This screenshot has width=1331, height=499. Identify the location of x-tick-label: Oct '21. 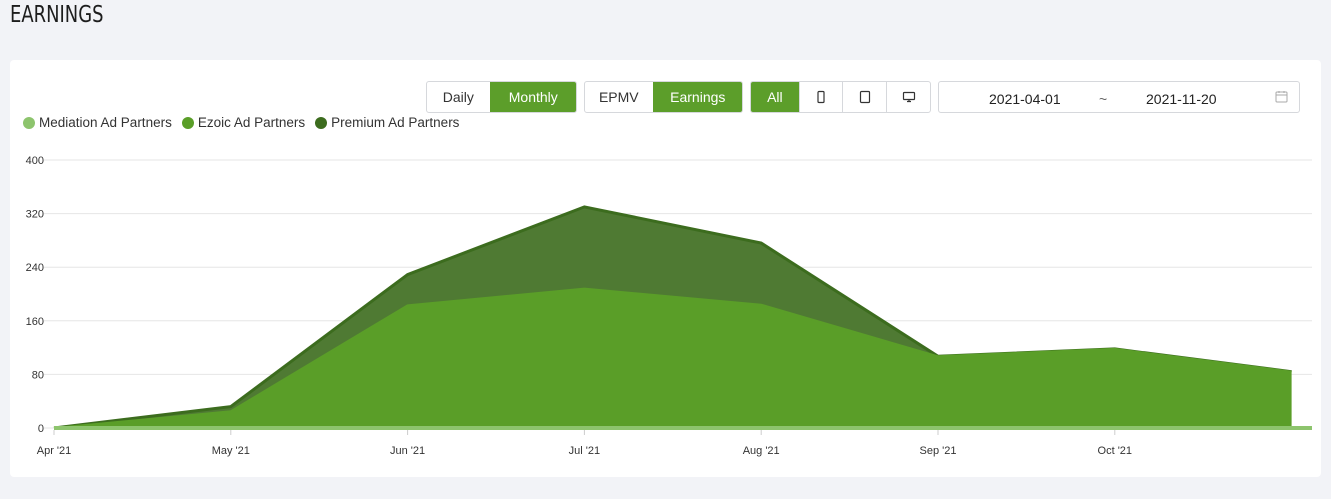
(1115, 451).